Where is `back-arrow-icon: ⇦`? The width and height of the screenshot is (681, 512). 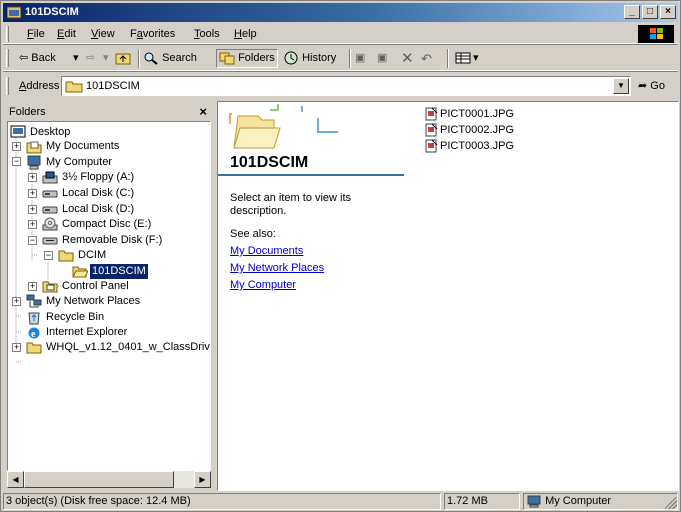
back-arrow-icon: ⇦ is located at coordinates (24, 58).